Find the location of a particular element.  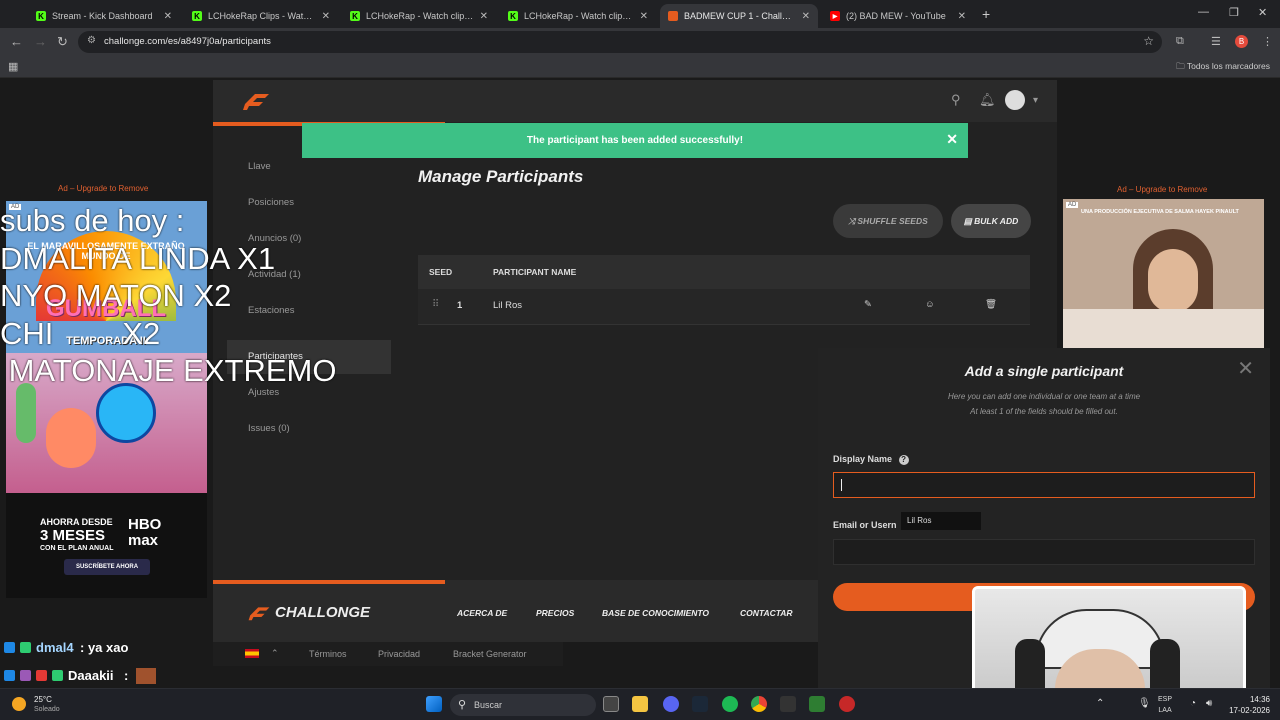

browser-tab: K LCHokeRap Clips - Watch Live o ✕ is located at coordinates (261, 16).